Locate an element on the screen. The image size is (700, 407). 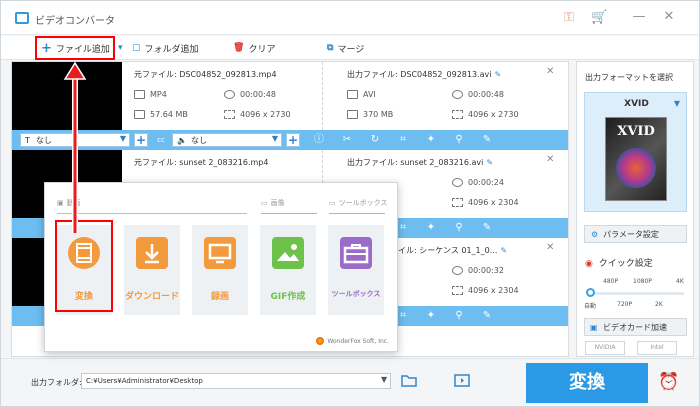
source-duration: 00:00:48 is located at coordinates (250, 94).